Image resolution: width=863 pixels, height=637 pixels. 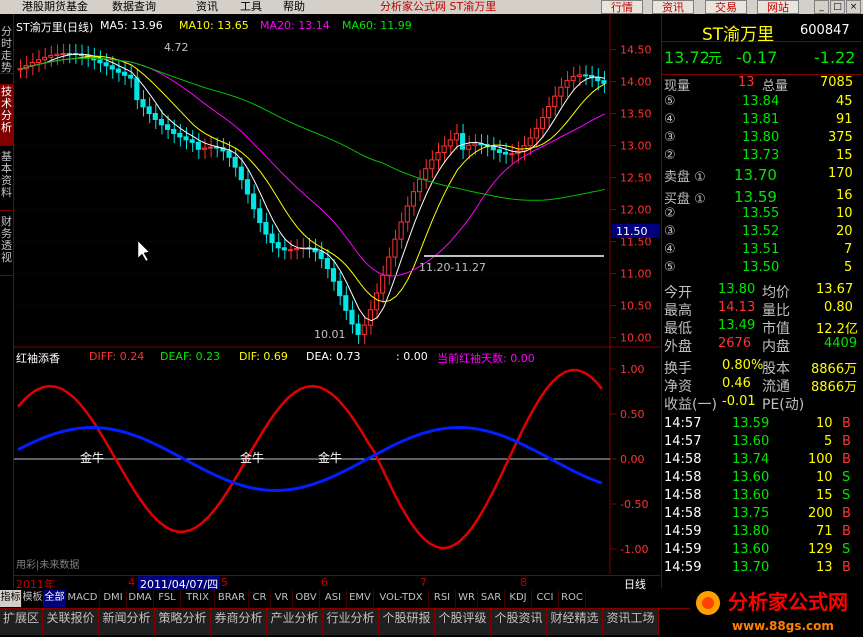 What do you see at coordinates (467, 598) in the screenshot?
I see `indicator-tab: WR` at bounding box center [467, 598].